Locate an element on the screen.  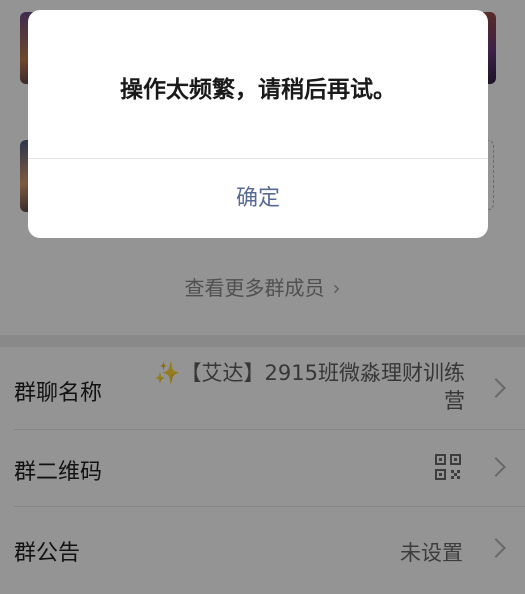
dialog-message: 操作太频繁，请稍后再试。 is located at coordinates (258, 90).